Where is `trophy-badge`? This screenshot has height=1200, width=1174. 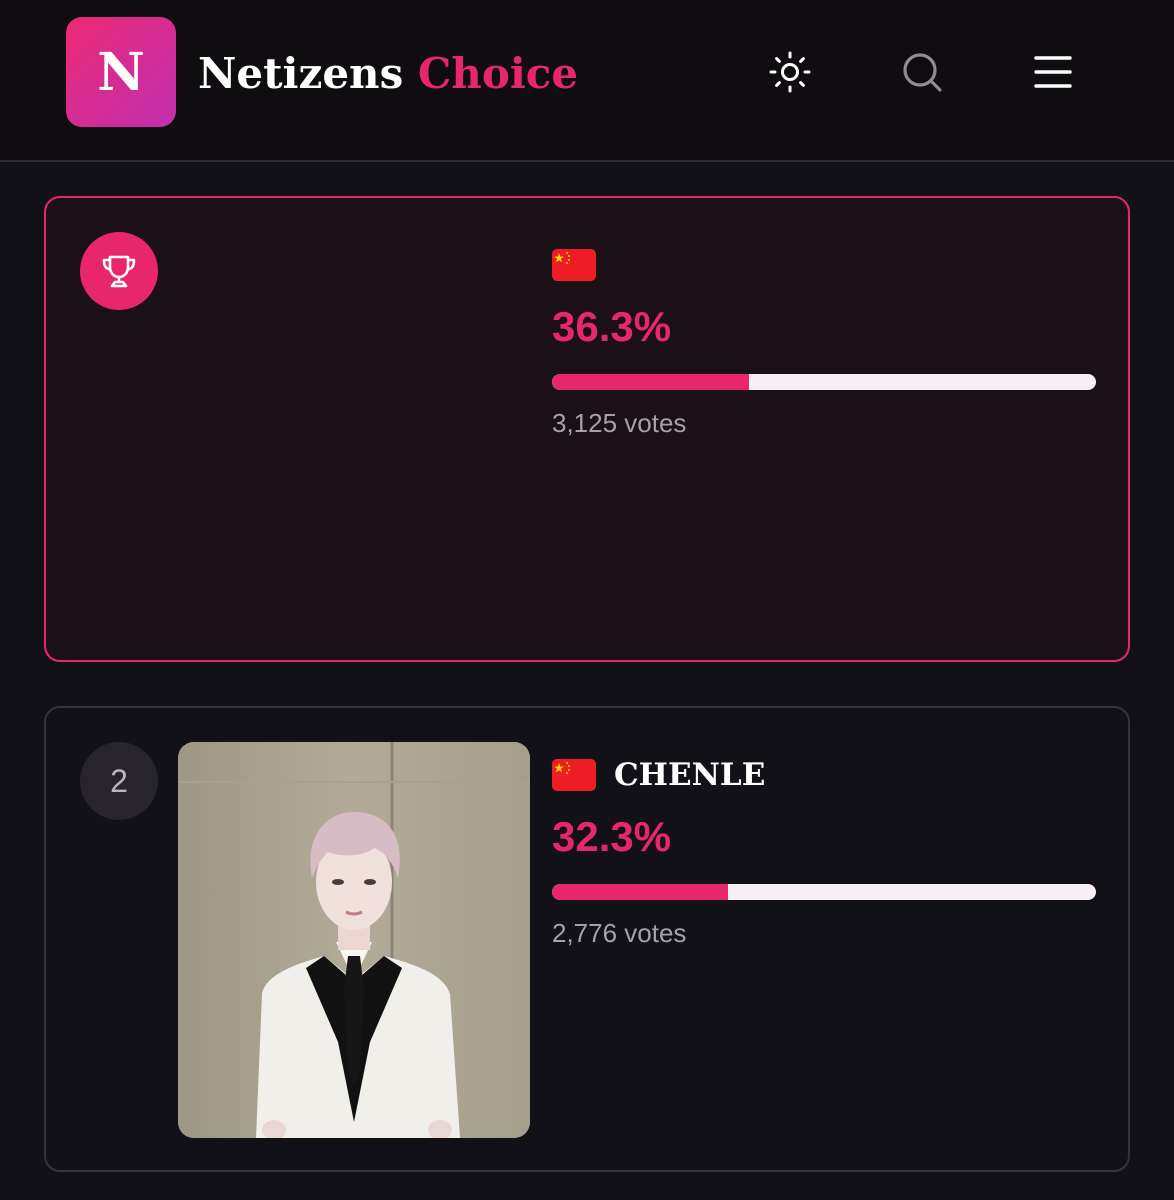
trophy-badge is located at coordinates (119, 271).